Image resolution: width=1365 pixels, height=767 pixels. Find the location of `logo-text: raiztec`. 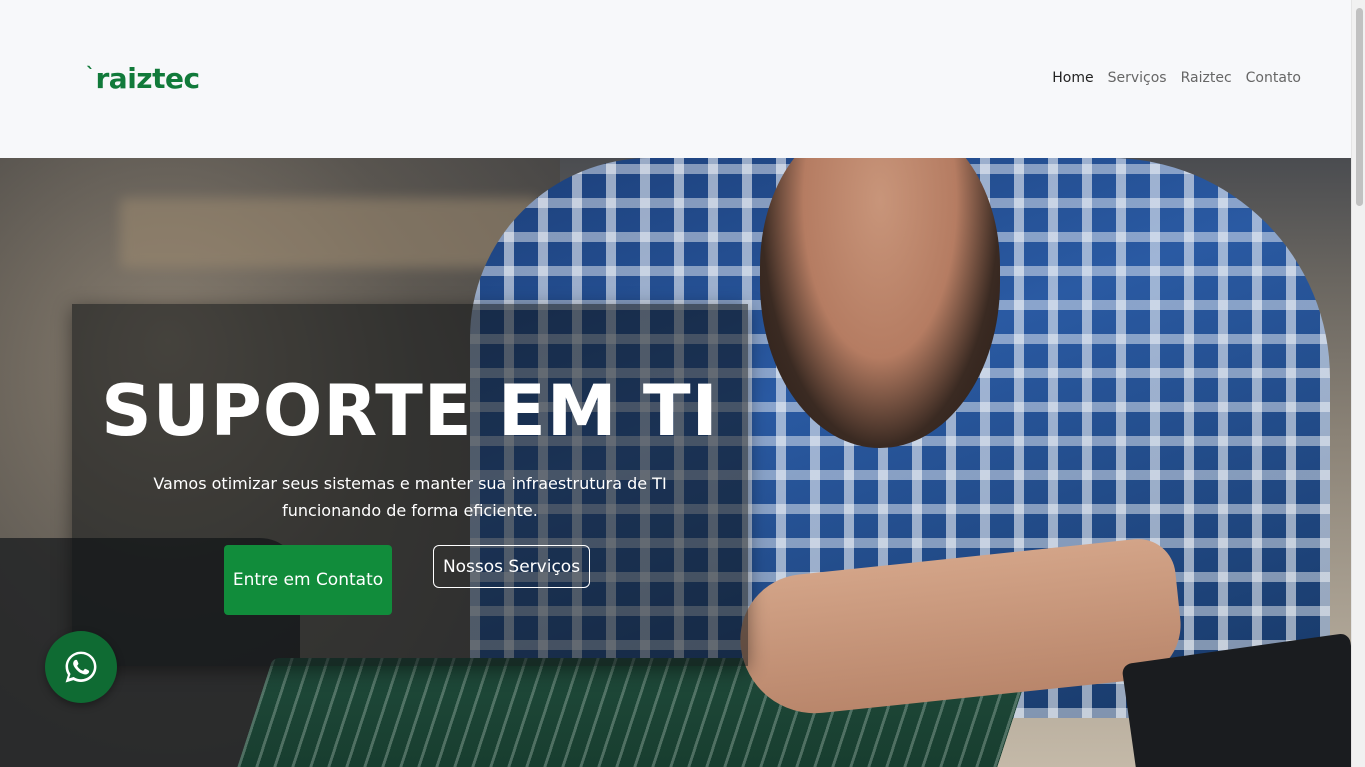

logo-text: raiztec is located at coordinates (148, 78).